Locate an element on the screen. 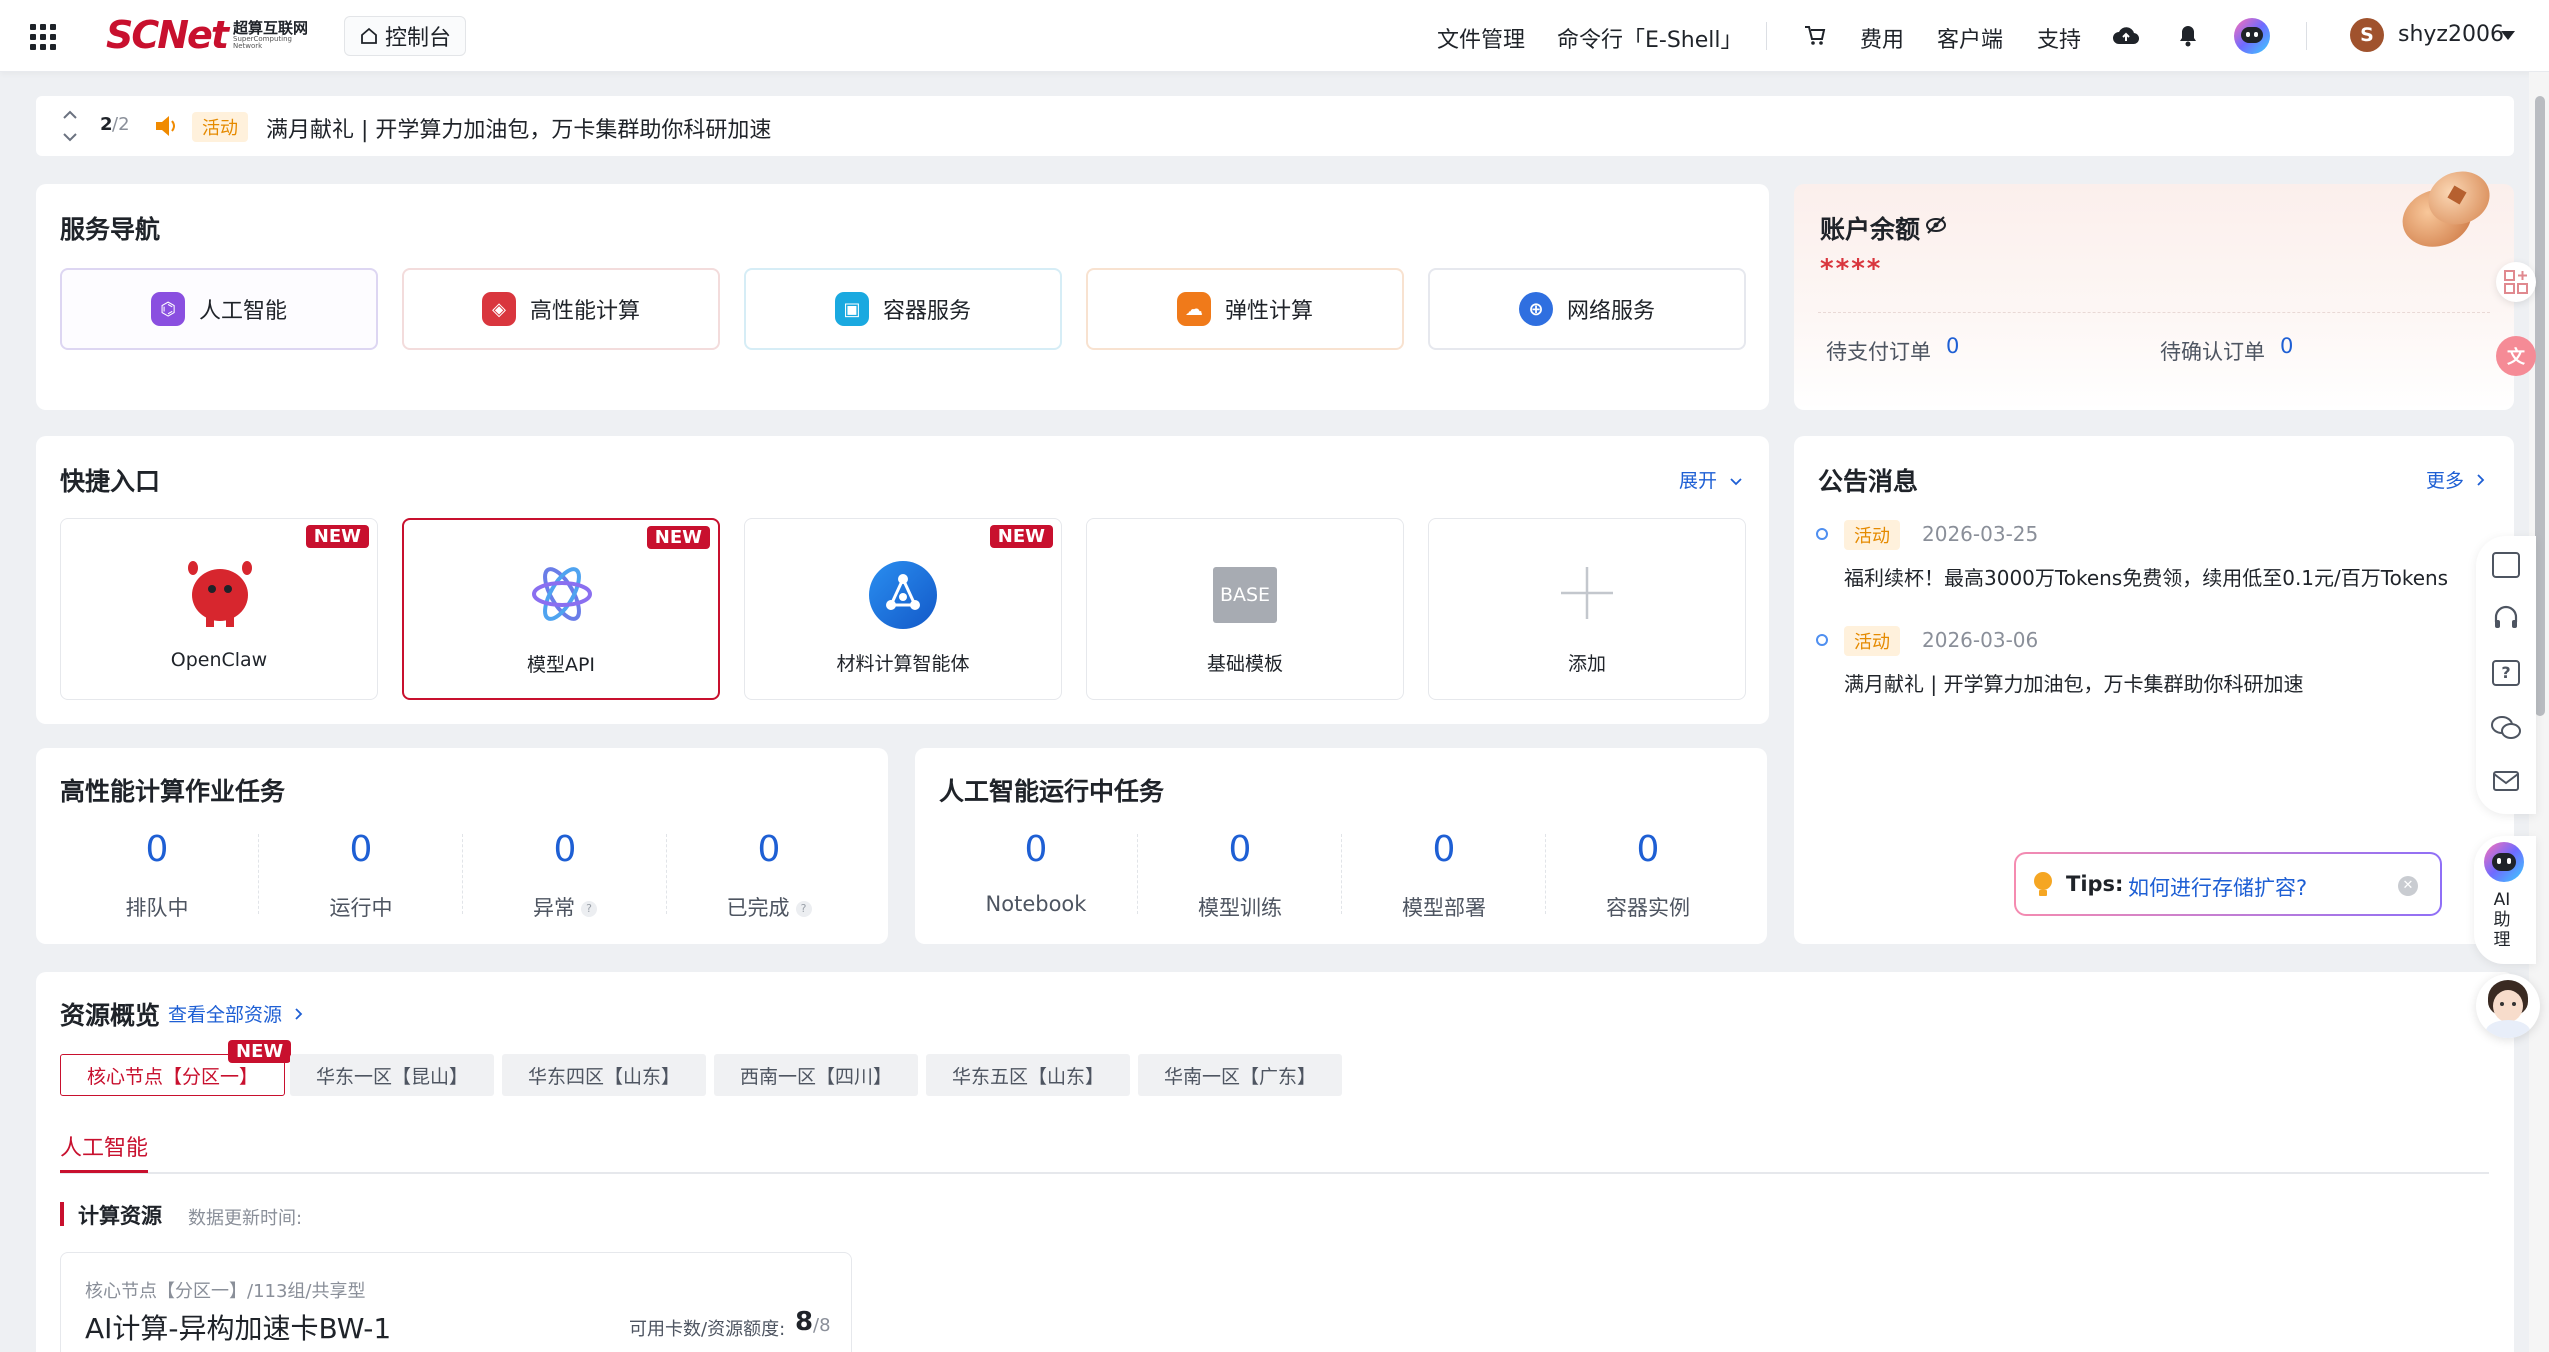  service-container-label: 容器服务 is located at coordinates (926, 311).